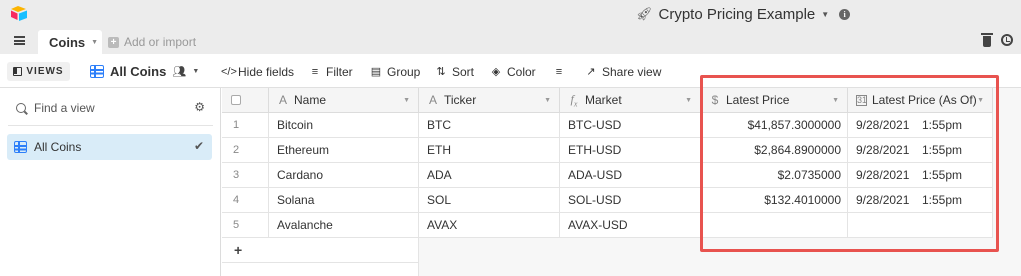 The image size is (1021, 276). I want to click on cell-name: Cardano, so click(344, 175).